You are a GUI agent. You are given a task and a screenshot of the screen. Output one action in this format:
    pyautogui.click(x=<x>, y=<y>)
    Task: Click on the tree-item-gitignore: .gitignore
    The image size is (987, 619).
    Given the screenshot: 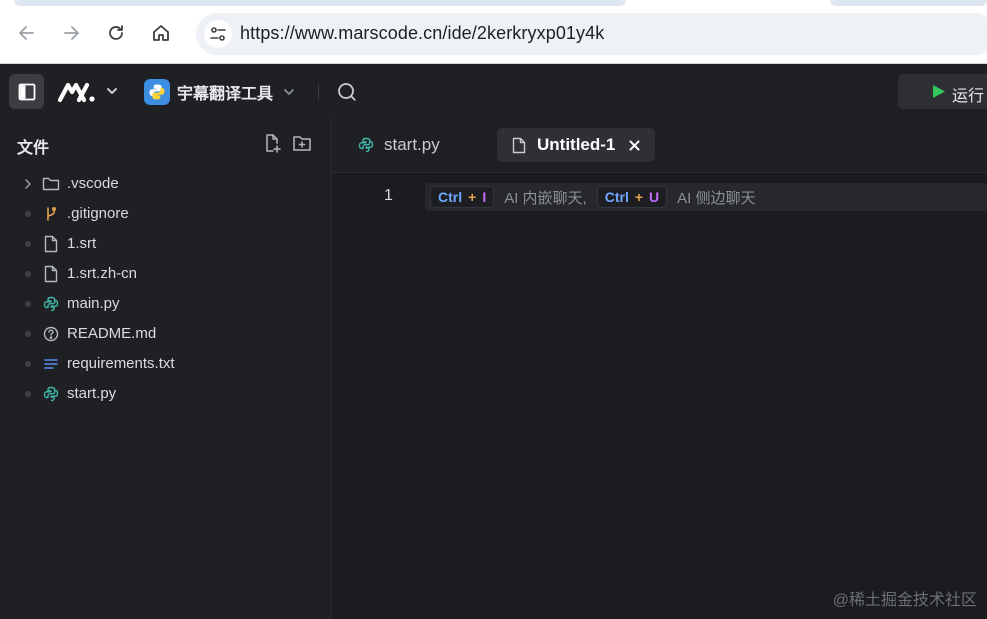 What is the action you would take?
    pyautogui.click(x=165, y=214)
    